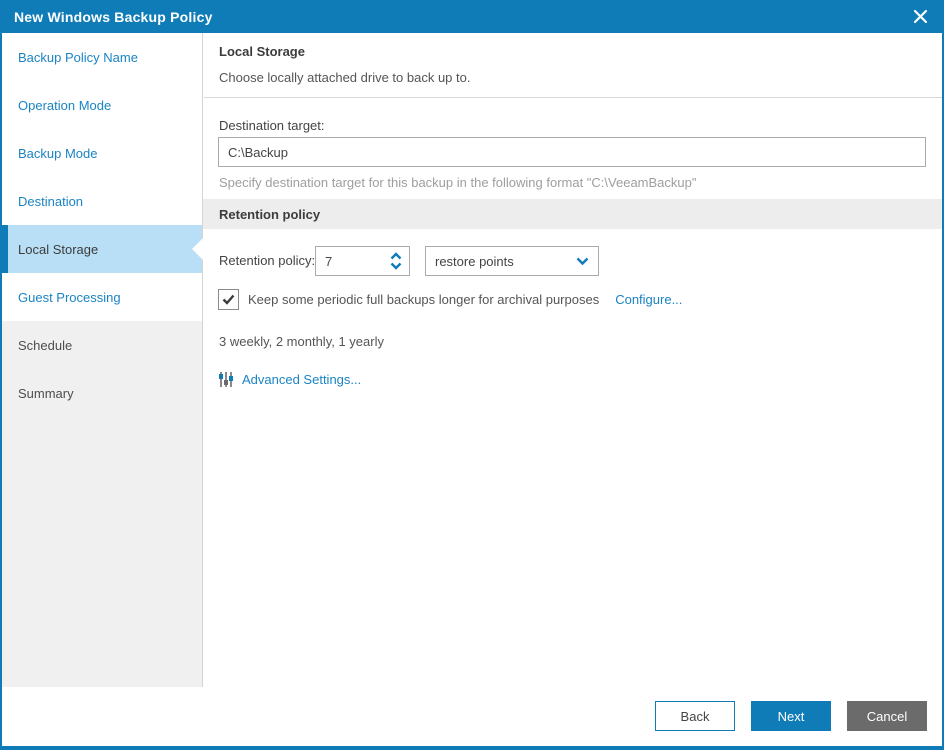 This screenshot has height=750, width=944. I want to click on header-divider, so click(573, 97).